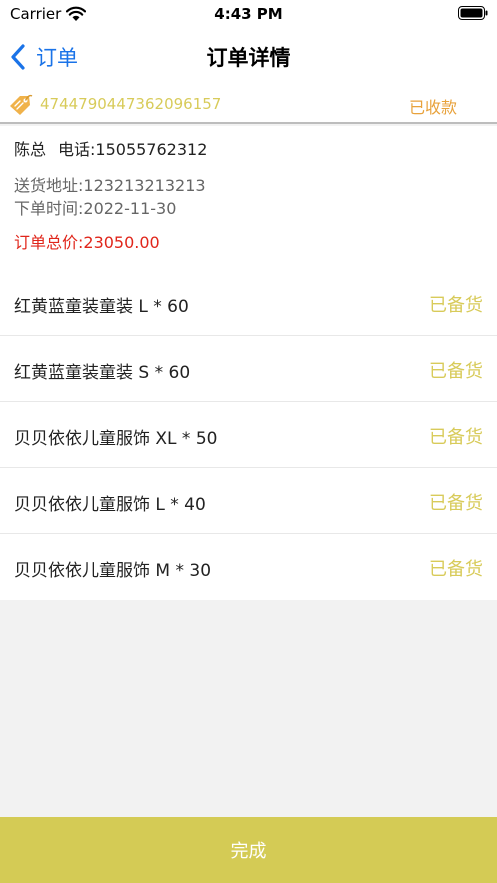  I want to click on order-header: 4744790447362096157 已收款, so click(248, 104).